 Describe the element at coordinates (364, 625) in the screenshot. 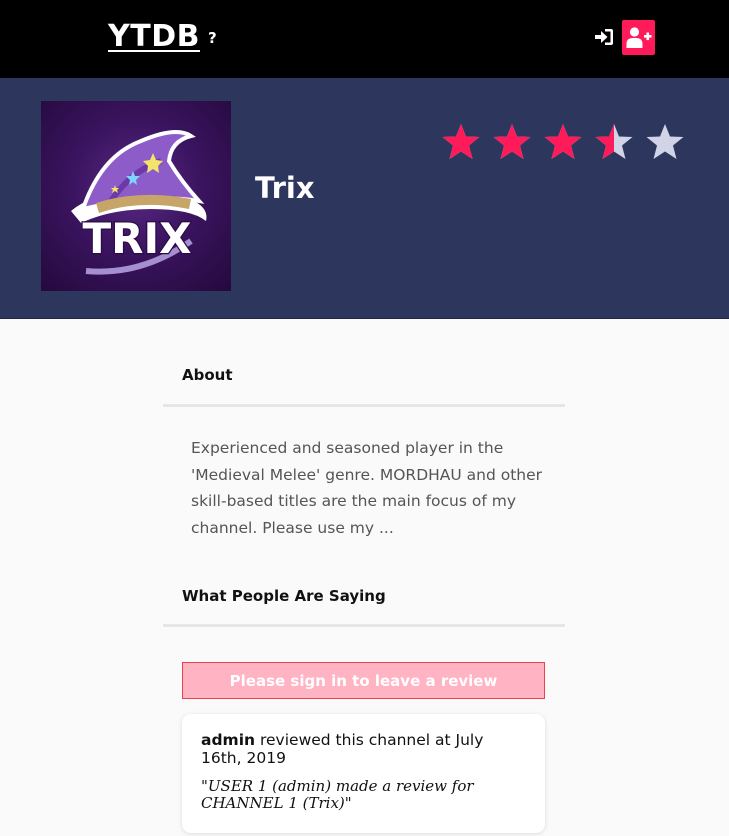

I see `reviews-divider` at that location.